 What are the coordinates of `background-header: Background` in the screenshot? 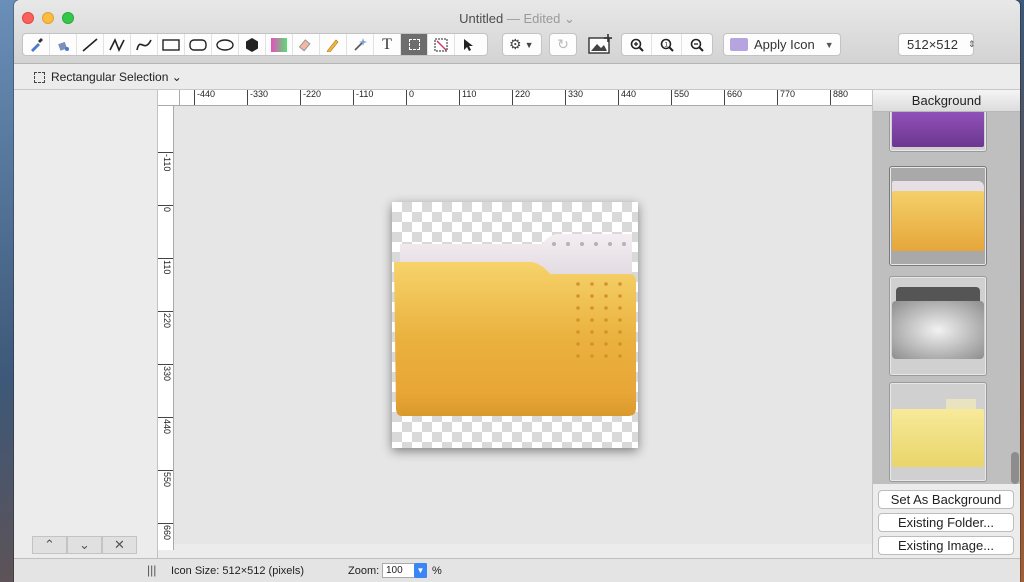 It's located at (946, 101).